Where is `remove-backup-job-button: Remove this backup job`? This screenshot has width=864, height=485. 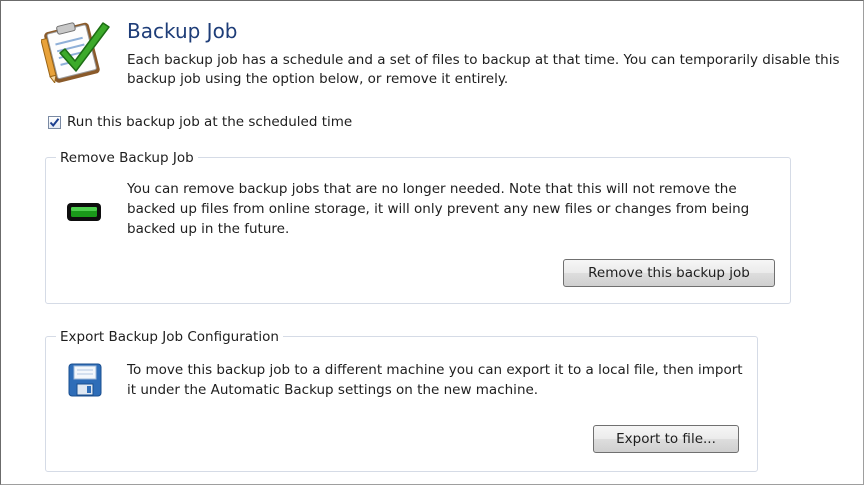
remove-backup-job-button: Remove this backup job is located at coordinates (669, 273).